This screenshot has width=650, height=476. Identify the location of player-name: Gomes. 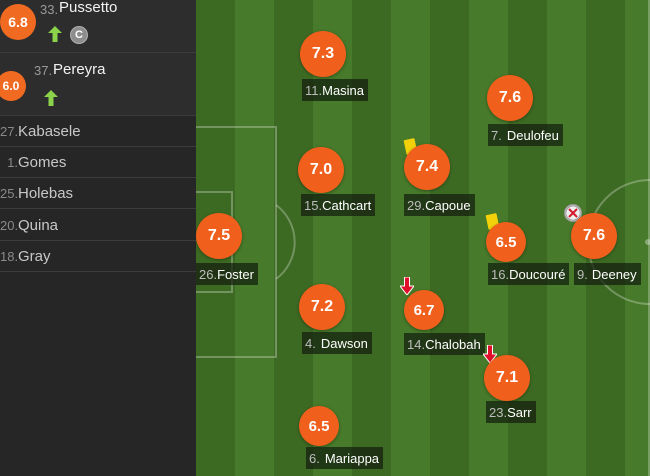
(42, 162).